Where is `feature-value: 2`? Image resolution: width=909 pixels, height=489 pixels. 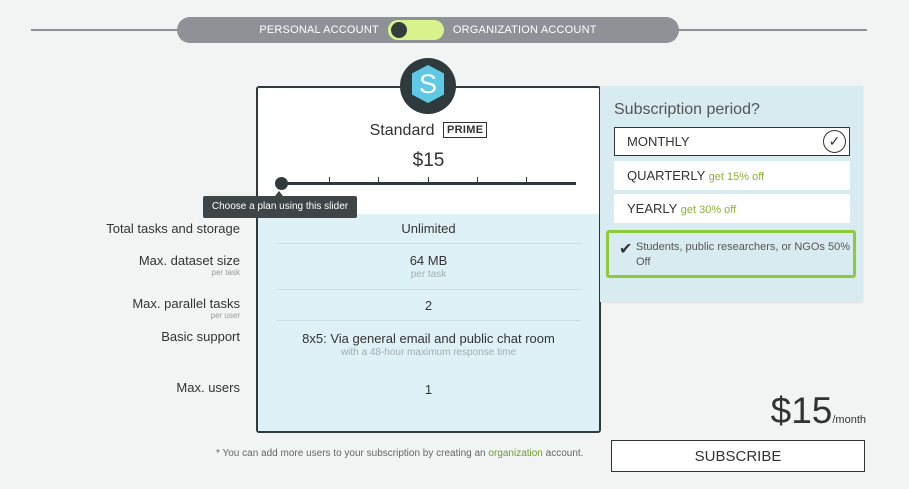
feature-value: 2 is located at coordinates (428, 305).